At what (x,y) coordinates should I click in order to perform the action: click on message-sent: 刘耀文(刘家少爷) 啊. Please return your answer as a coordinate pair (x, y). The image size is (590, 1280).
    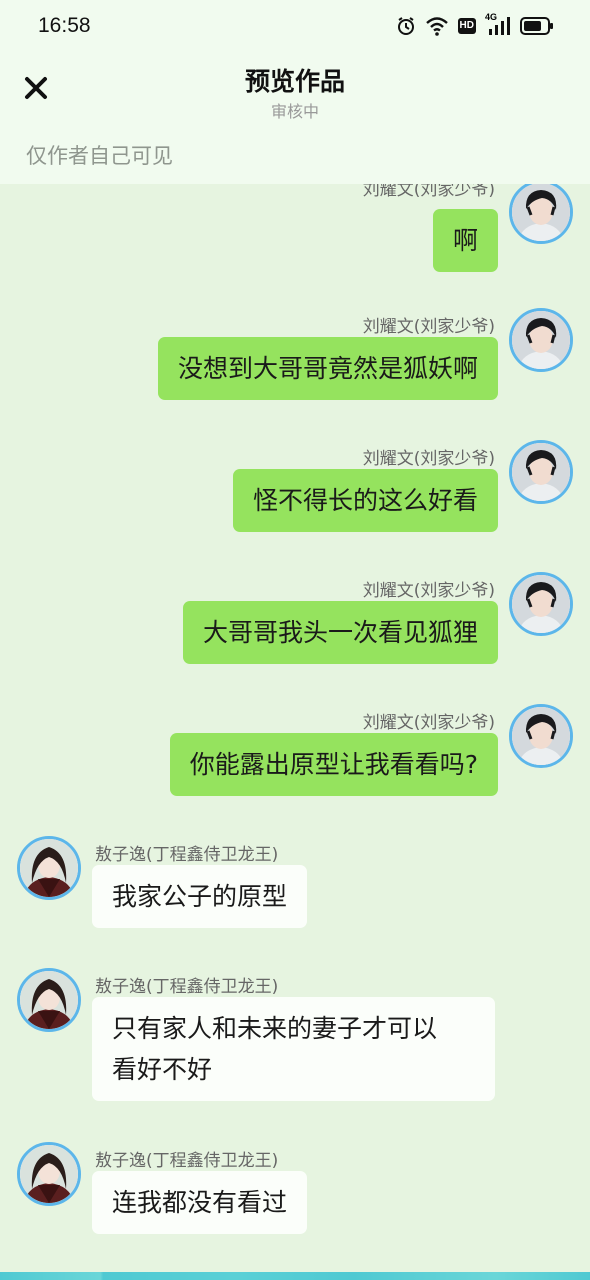
    Looking at the image, I should click on (295, 228).